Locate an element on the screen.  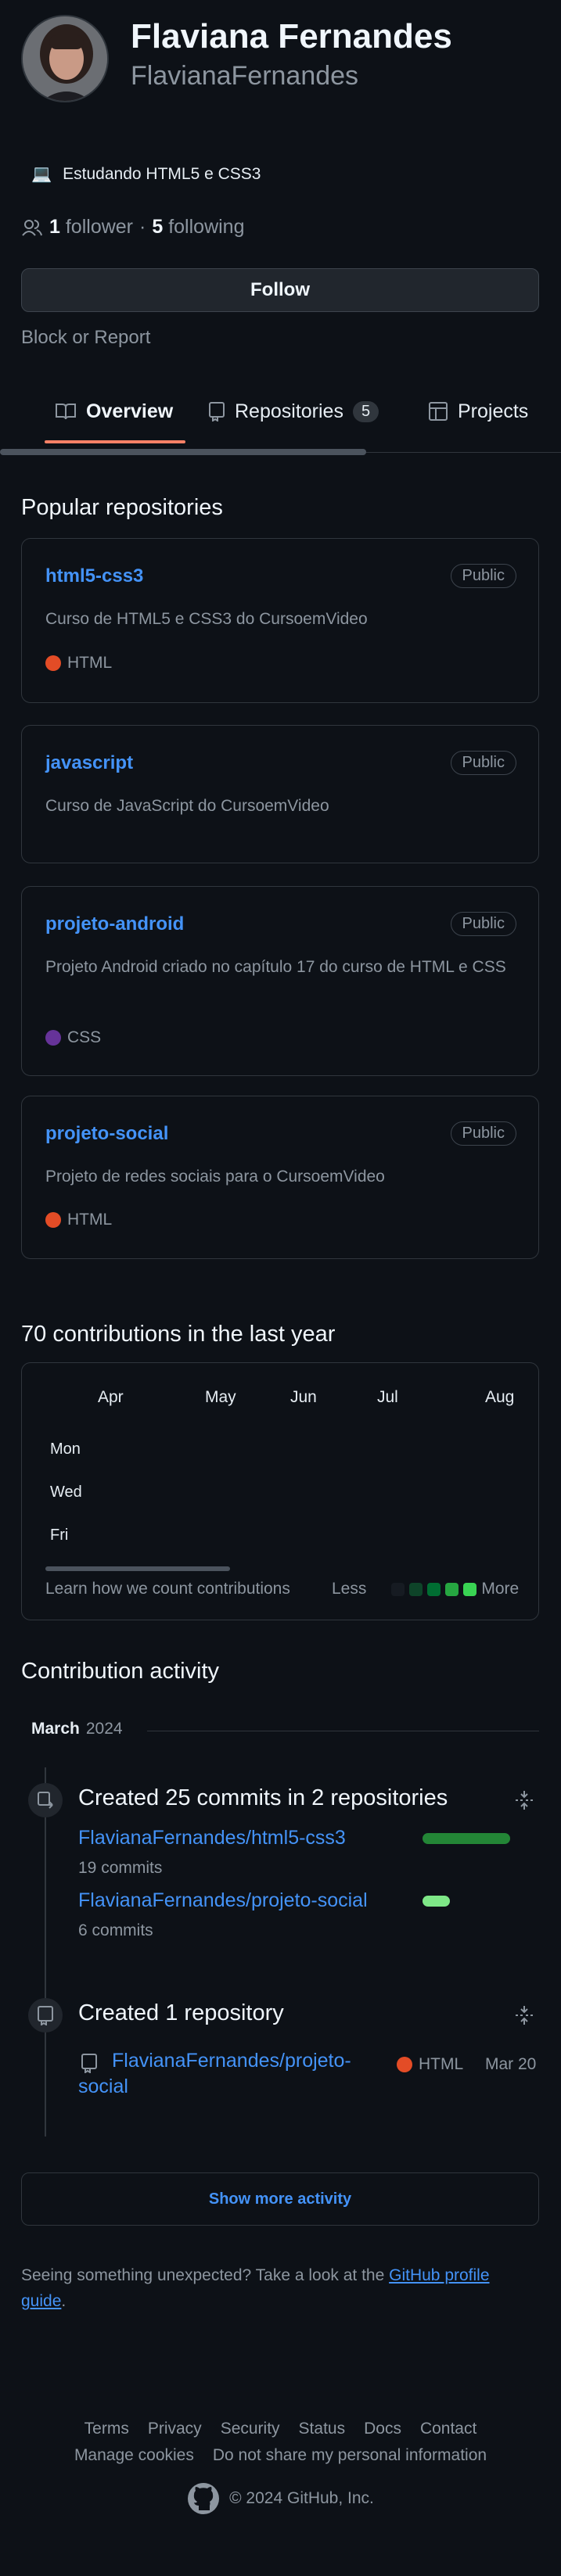
tab-overview: Overview is located at coordinates (114, 412).